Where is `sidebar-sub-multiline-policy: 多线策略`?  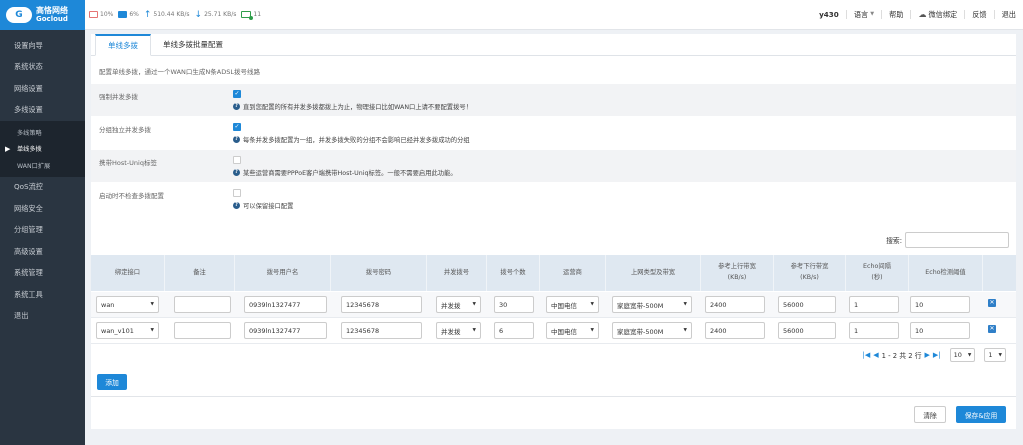 sidebar-sub-multiline-policy: 多线策略 is located at coordinates (42, 132).